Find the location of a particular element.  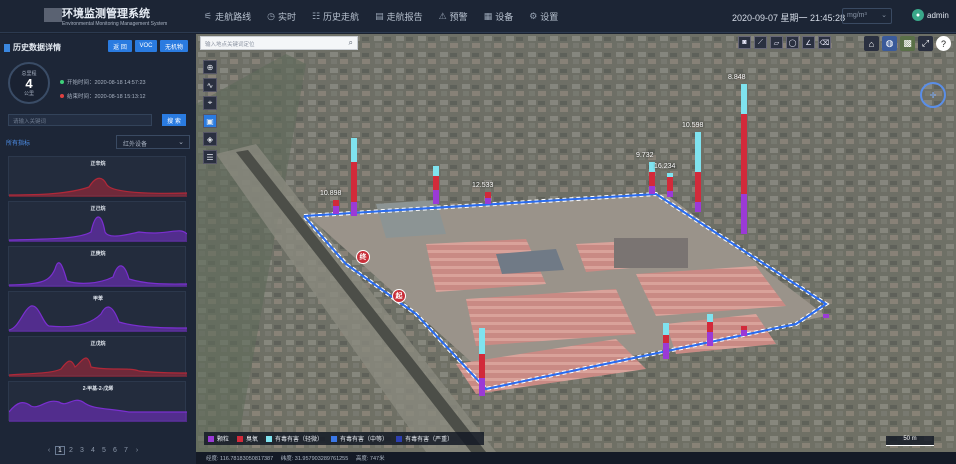

search-button: 搜 索 is located at coordinates (174, 120).